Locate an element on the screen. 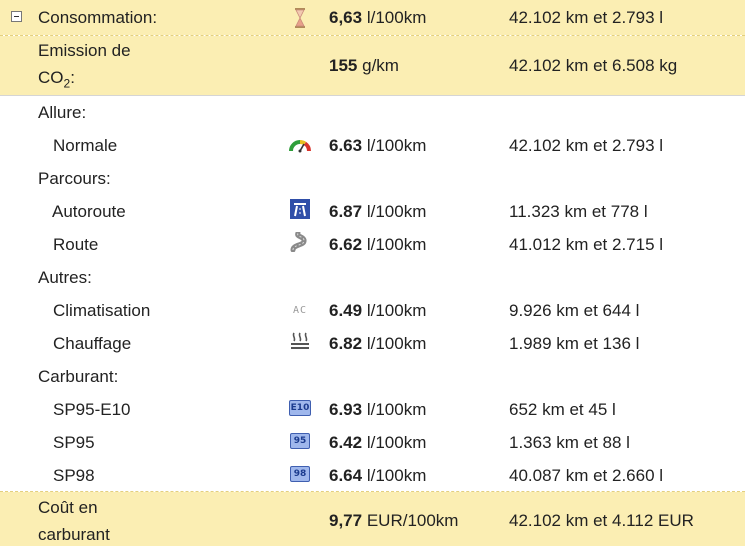 The width and height of the screenshot is (745, 546). item-total: 11.323 km et 778 l is located at coordinates (578, 211).